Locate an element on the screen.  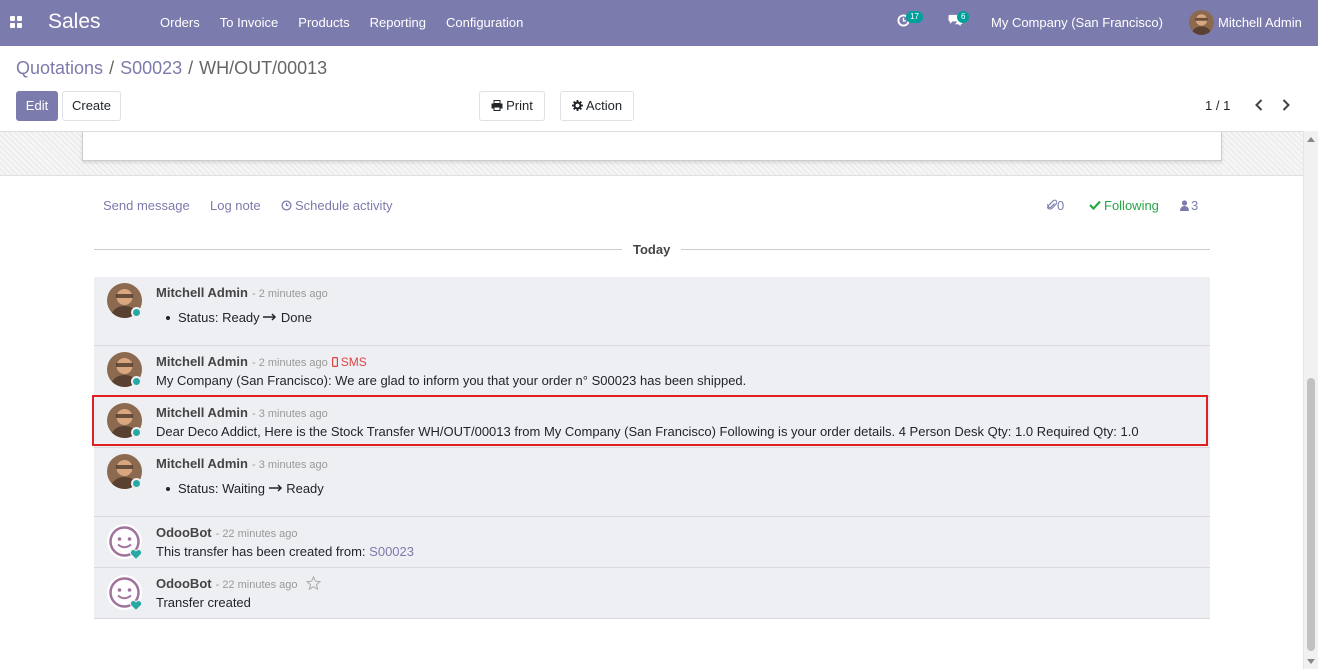
activity-clock-icon: 17 is located at coordinates (910, 20).